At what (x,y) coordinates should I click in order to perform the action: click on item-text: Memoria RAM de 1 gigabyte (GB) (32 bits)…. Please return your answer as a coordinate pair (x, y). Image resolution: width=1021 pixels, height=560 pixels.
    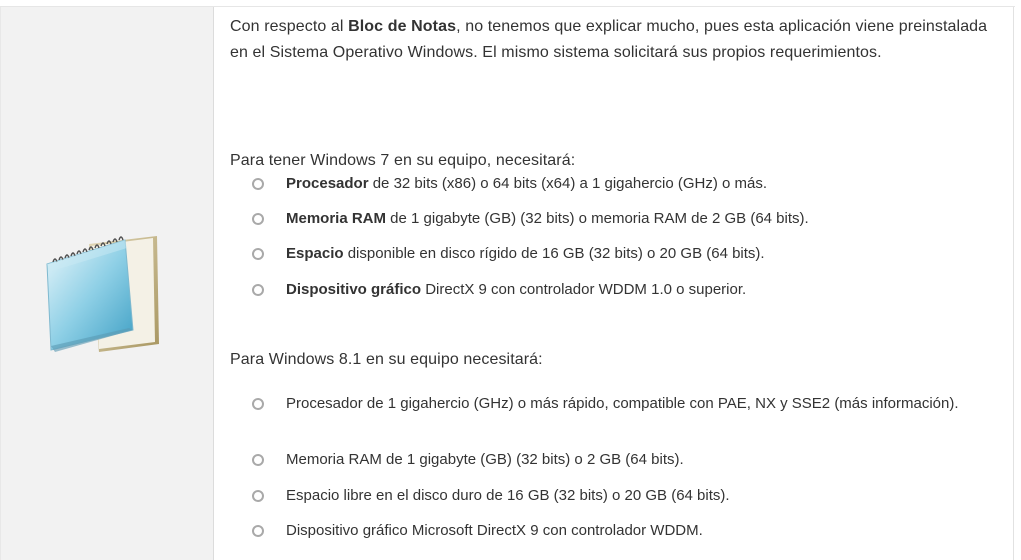
    Looking at the image, I should click on (485, 459).